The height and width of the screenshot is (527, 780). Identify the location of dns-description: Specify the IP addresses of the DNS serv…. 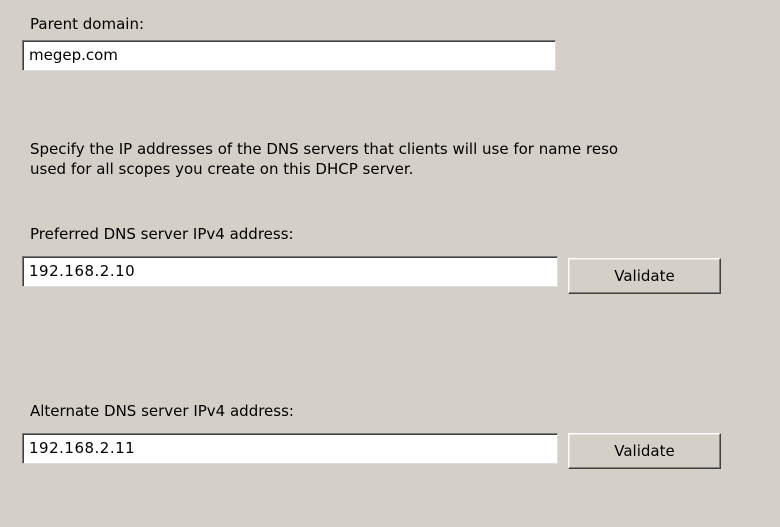
(405, 159).